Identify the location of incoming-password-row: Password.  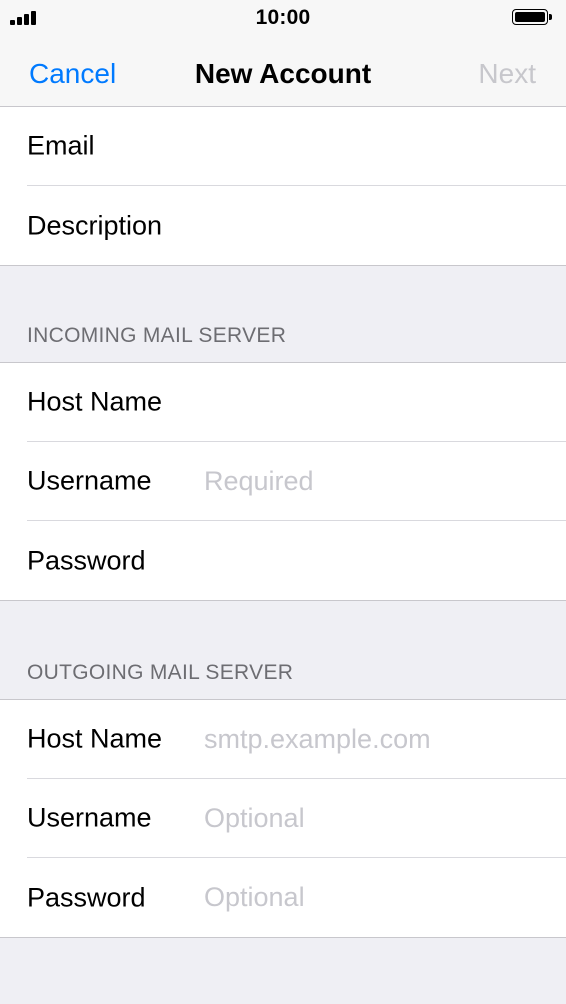
(296, 560).